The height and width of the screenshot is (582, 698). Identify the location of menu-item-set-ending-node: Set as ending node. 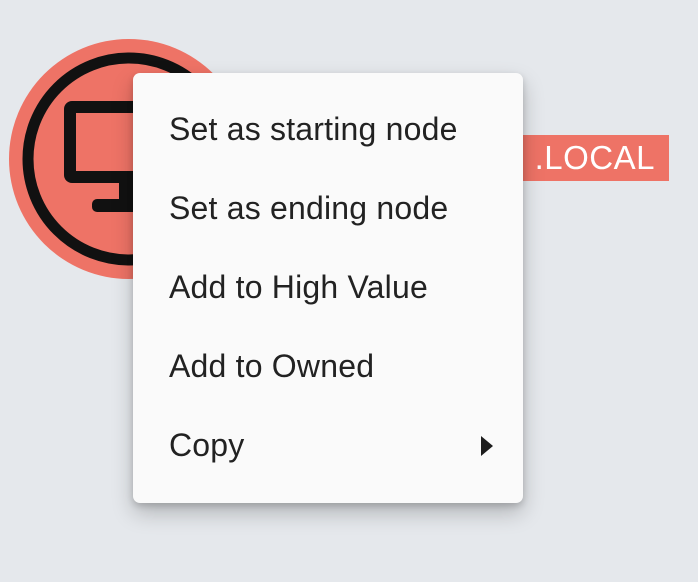
(328, 208).